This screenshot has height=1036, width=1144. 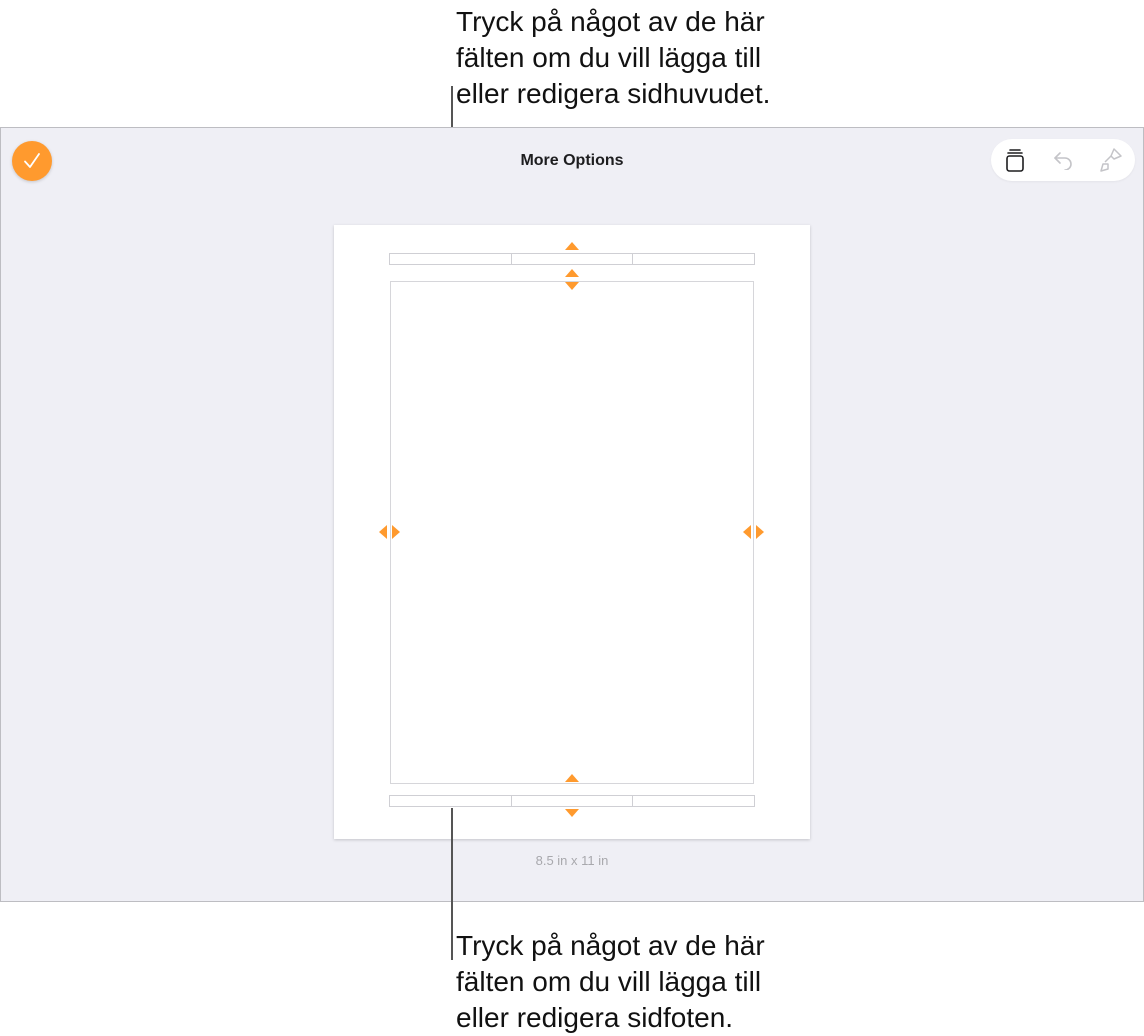 What do you see at coordinates (450, 259) in the screenshot?
I see `header-field-left` at bounding box center [450, 259].